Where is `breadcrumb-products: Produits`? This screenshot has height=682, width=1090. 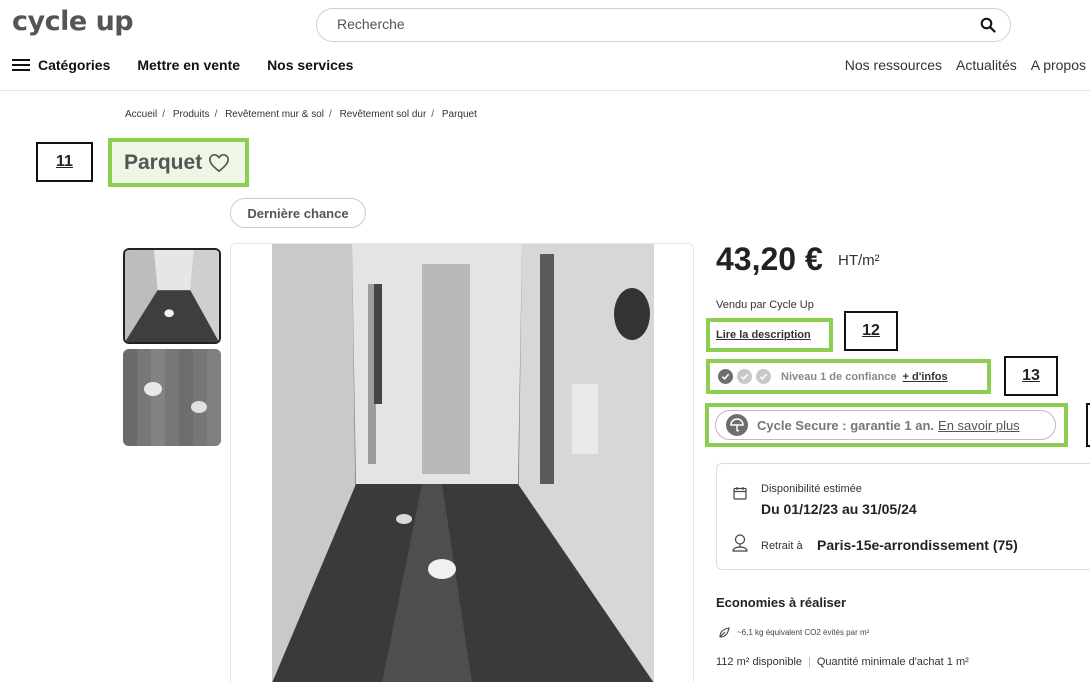 breadcrumb-products: Produits is located at coordinates (191, 114).